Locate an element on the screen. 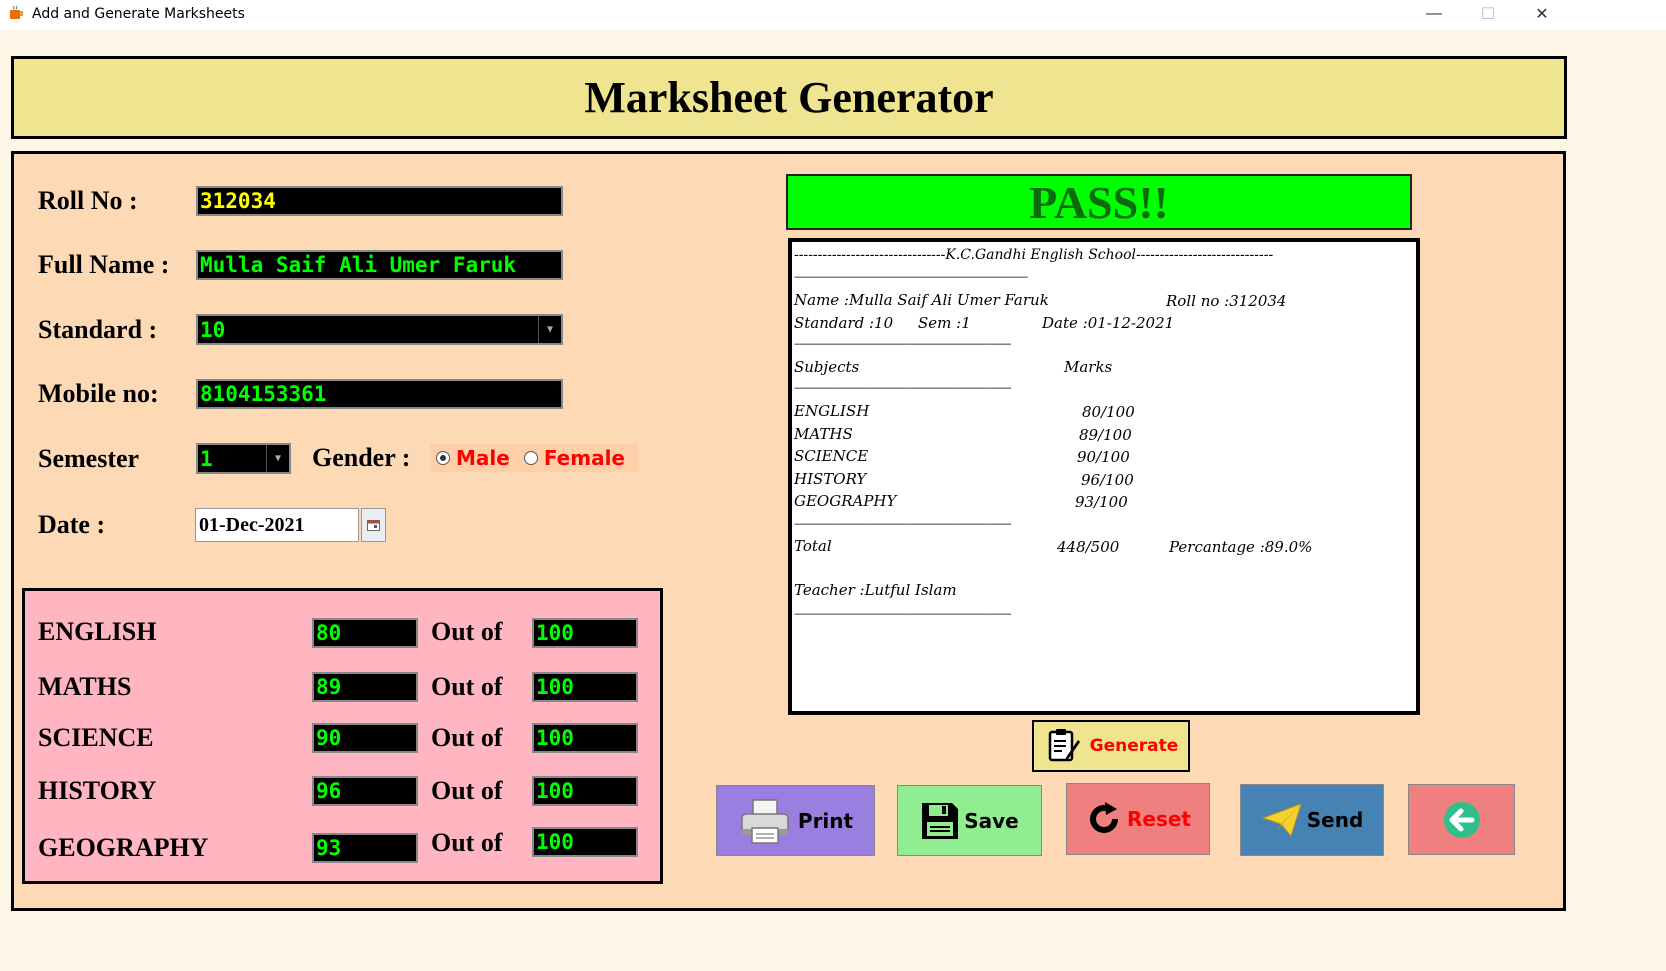 This screenshot has width=1666, height=971. page-title: Marksheet Generator is located at coordinates (789, 97).